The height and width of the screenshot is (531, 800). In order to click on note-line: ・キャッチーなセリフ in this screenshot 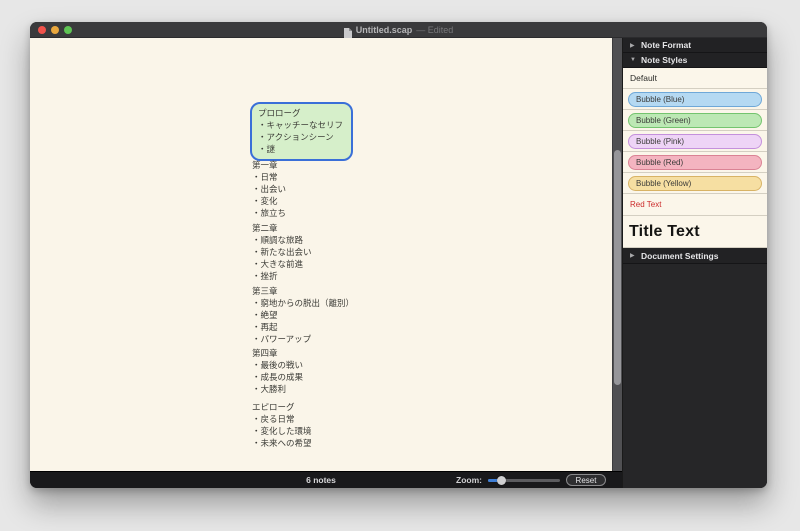, I will do `click(301, 125)`.